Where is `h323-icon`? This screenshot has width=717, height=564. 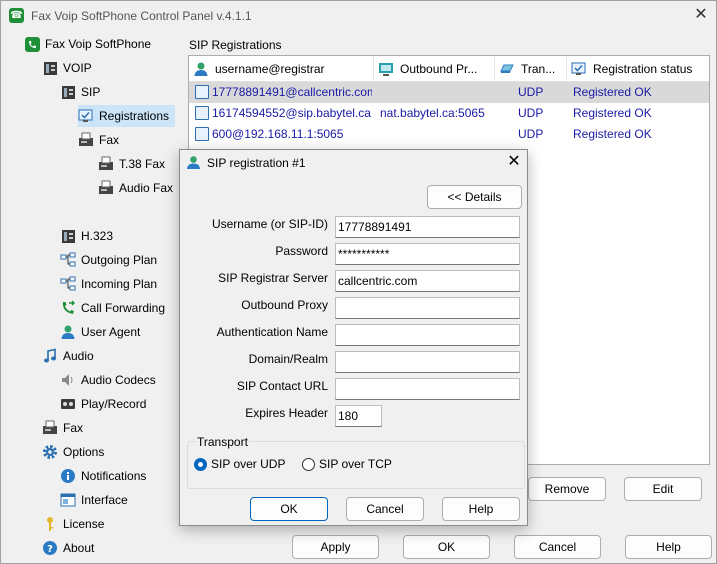 h323-icon is located at coordinates (68, 236).